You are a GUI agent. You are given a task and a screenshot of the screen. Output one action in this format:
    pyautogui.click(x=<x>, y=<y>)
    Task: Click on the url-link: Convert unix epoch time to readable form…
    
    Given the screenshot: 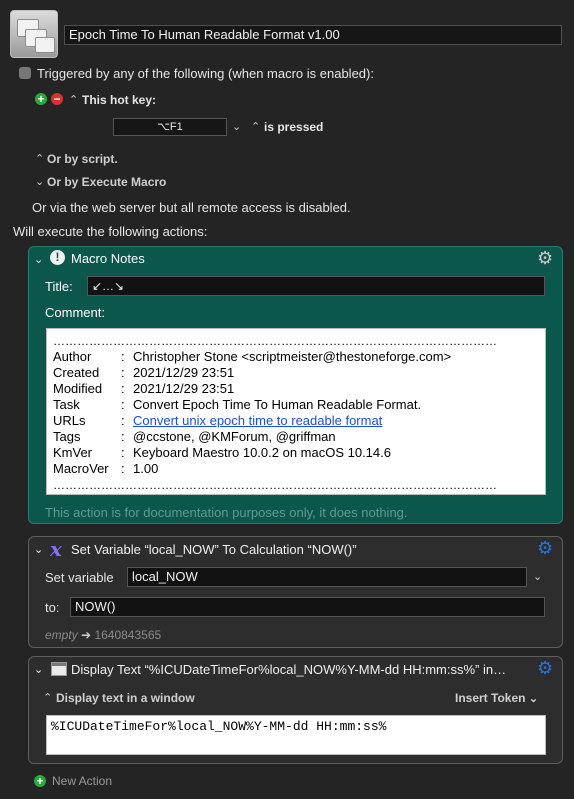 What is the action you would take?
    pyautogui.click(x=257, y=420)
    